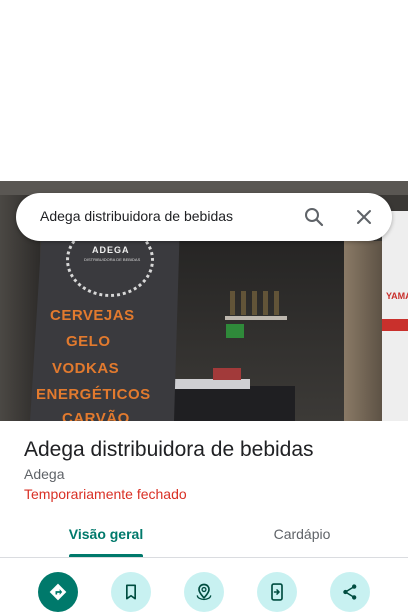 This screenshot has height=612, width=408. I want to click on photo-door-frame, so click(363, 331).